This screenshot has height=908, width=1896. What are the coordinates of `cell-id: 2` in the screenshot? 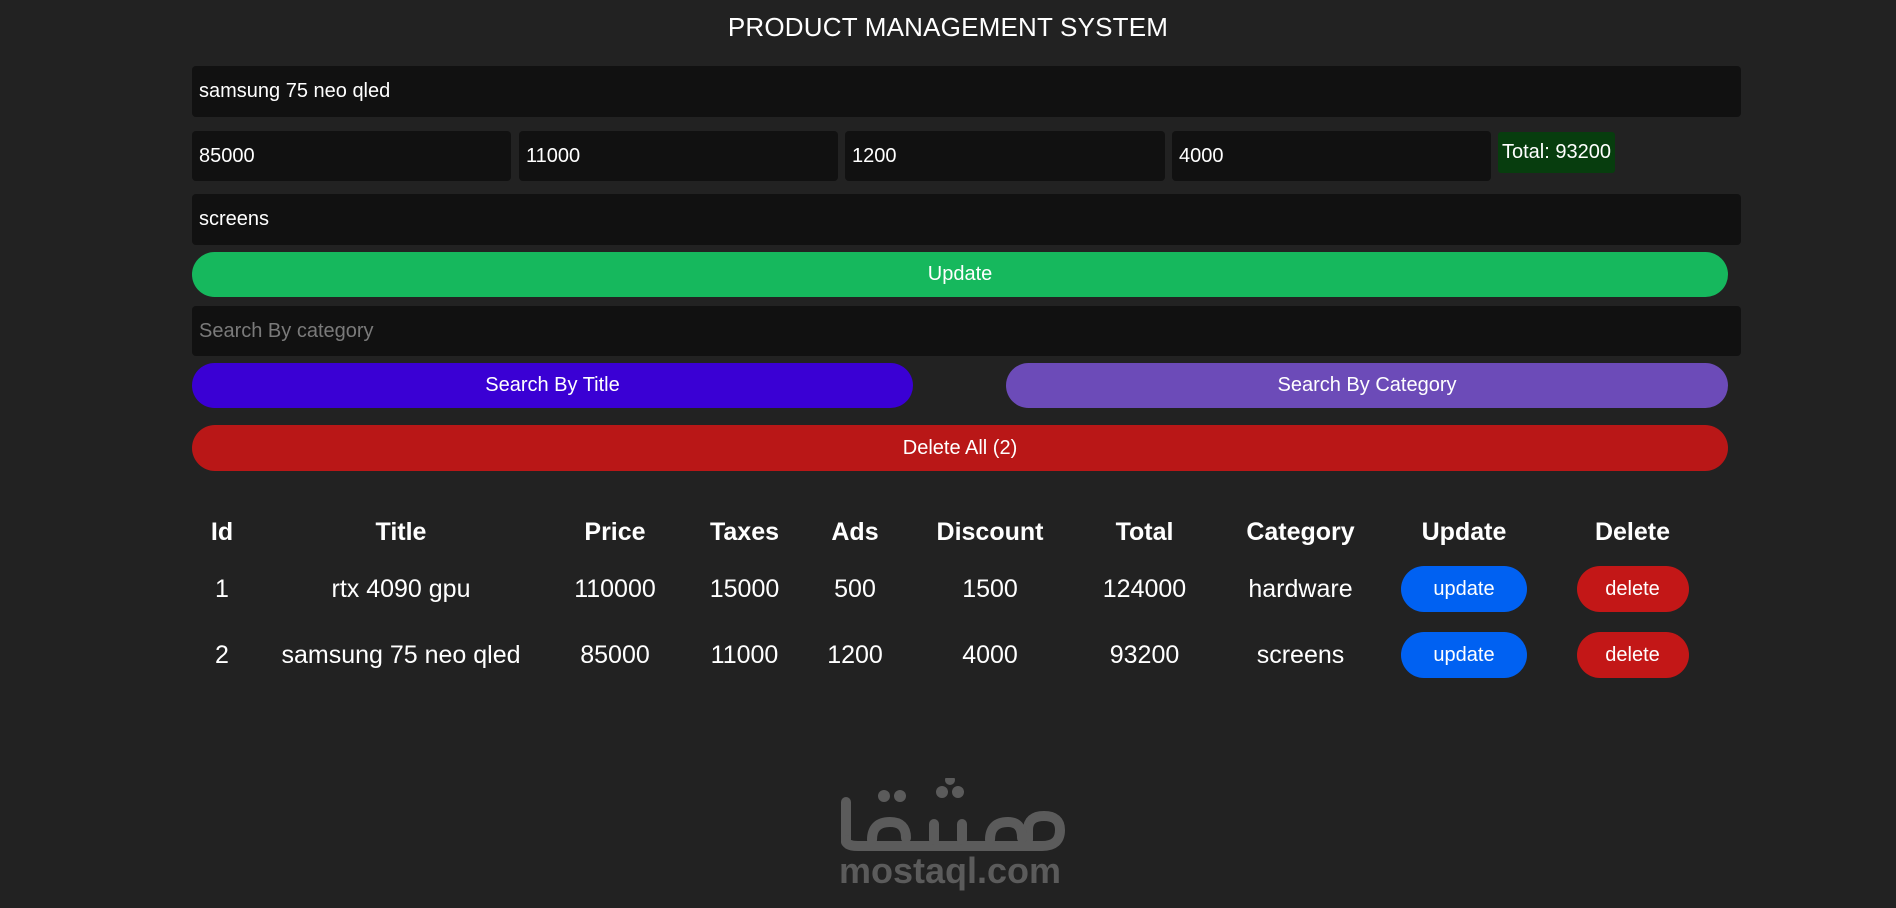 It's located at (222, 654).